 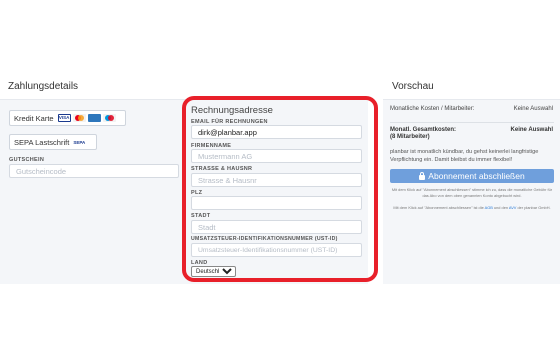 I want to click on monthly-cost-label: Monatliche Kosten / Mitarbeiter:, so click(x=432, y=109).